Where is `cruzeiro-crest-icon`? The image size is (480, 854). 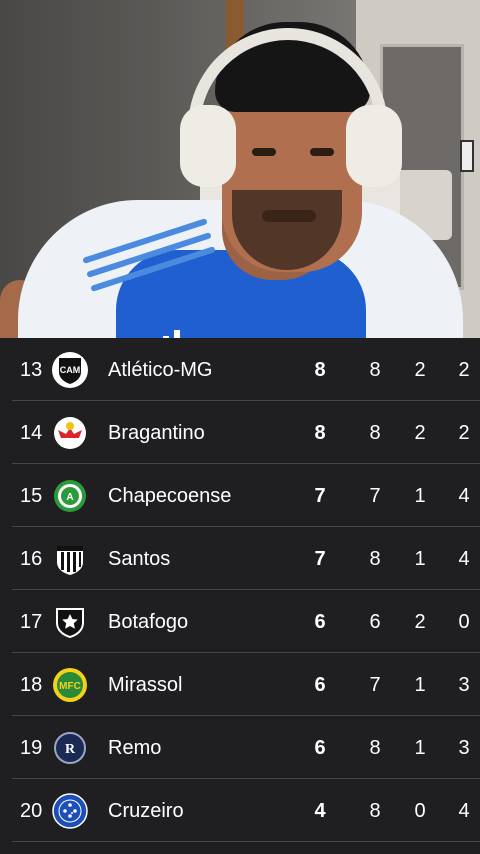 cruzeiro-crest-icon is located at coordinates (70, 810).